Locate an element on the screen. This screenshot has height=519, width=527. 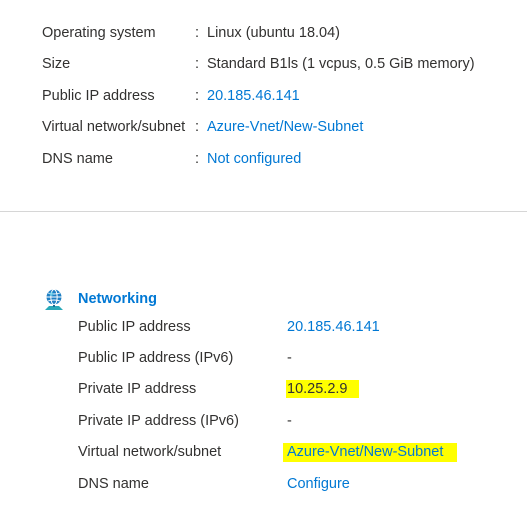
net-private-ipv6-label: Private IP address (IPv6) is located at coordinates (158, 421).